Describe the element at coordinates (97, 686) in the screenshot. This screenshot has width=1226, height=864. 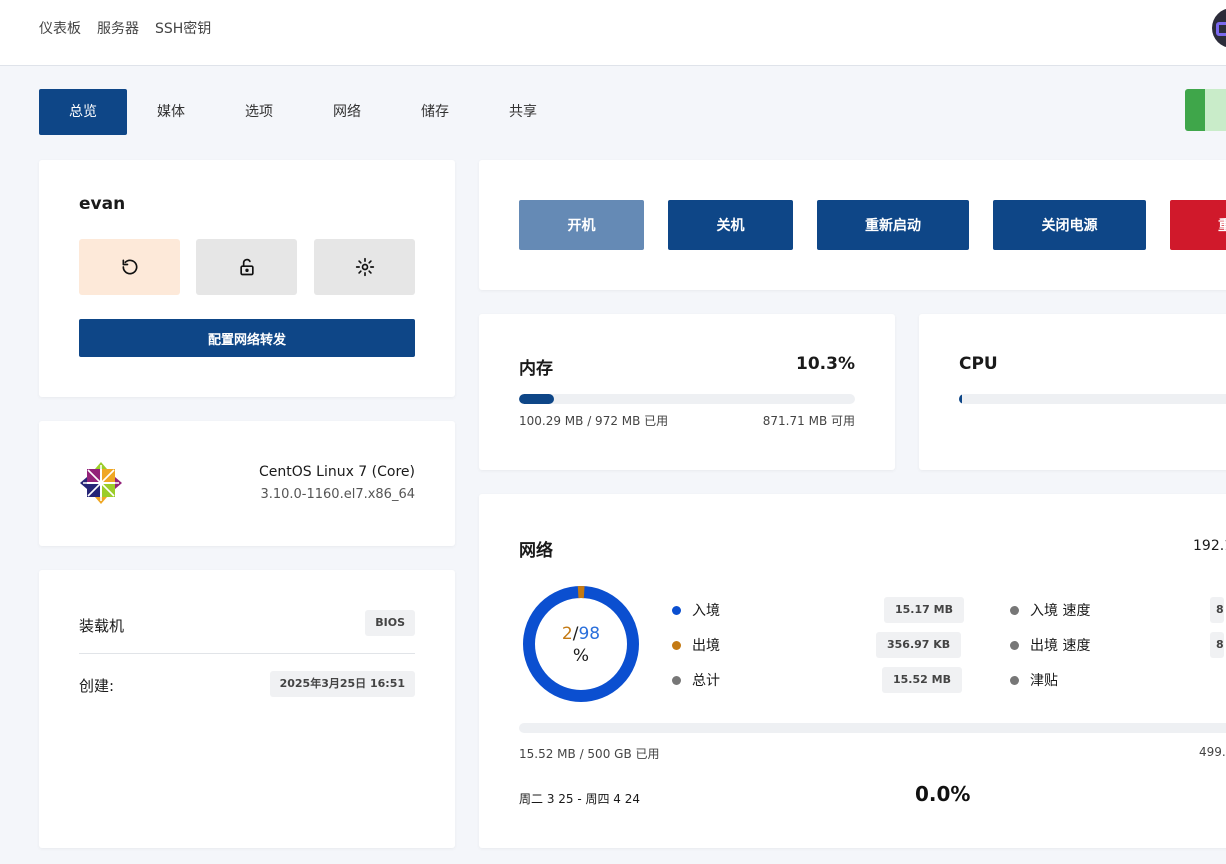
I see `created-label: 创建:` at that location.